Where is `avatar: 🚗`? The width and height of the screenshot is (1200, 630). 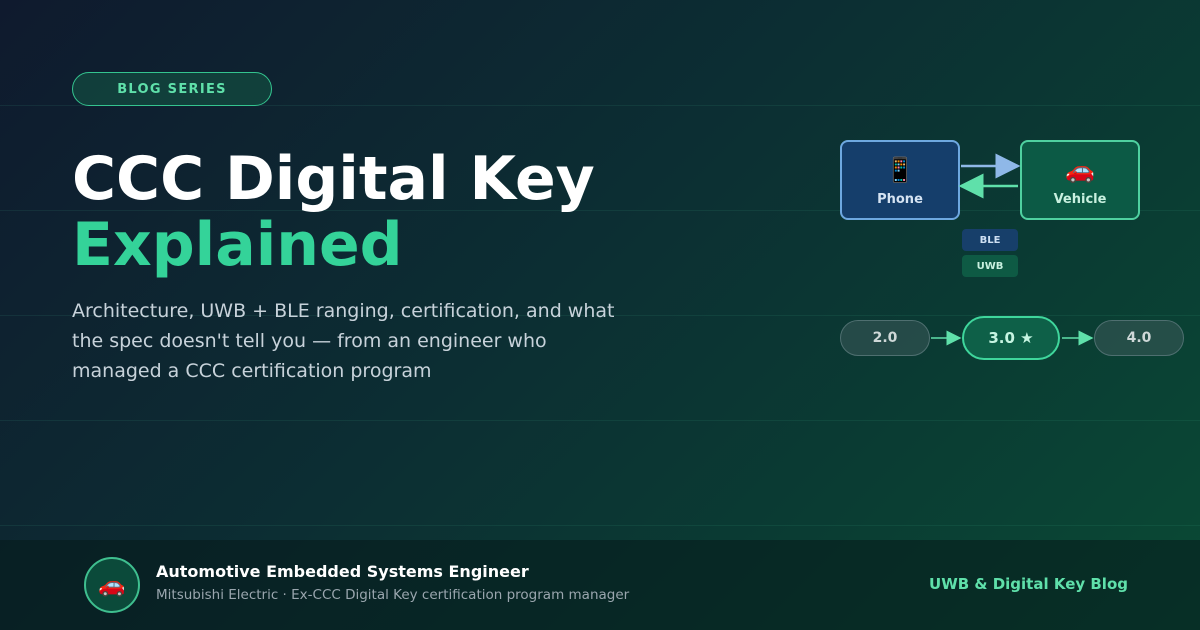
avatar: 🚗 is located at coordinates (112, 585).